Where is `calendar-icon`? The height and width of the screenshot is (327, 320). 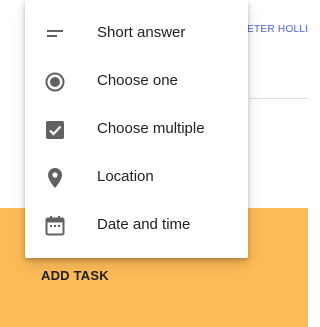
calendar-icon is located at coordinates (55, 226).